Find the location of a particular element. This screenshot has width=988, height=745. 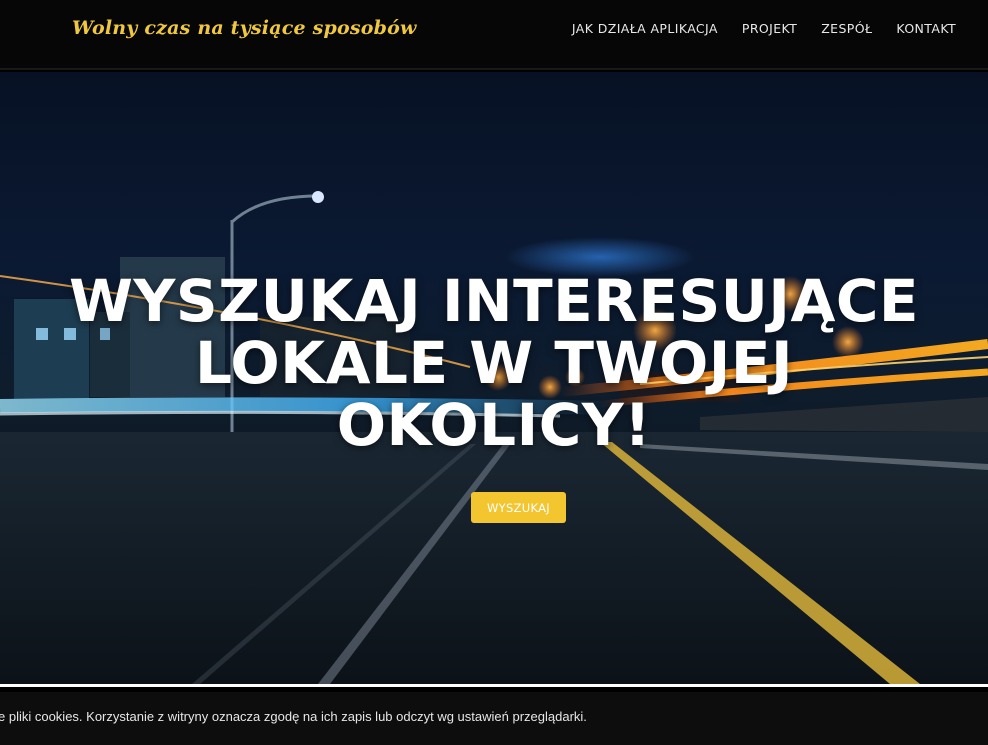

nav-how-it-works: JAK DZIAŁA APLIKACJA is located at coordinates (645, 29).